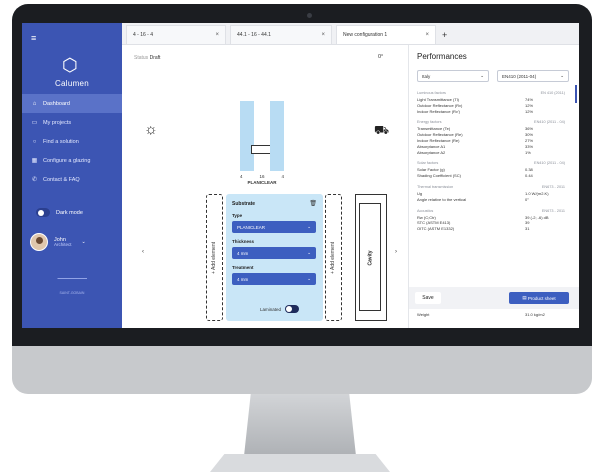 This screenshot has height=472, width=601. What do you see at coordinates (529, 176) in the screenshot?
I see `row-value: 0.44` at bounding box center [529, 176].